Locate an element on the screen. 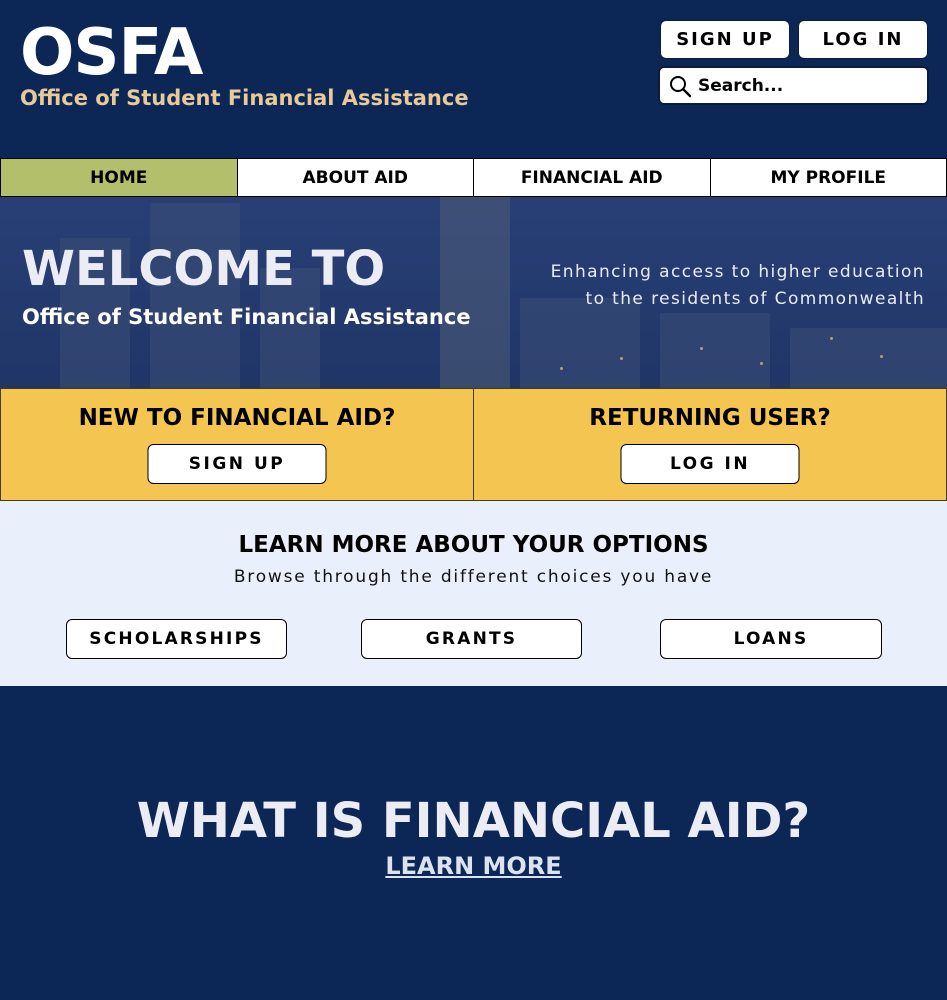 The height and width of the screenshot is (1000, 947). new-user-panel: NEW TO FINANCIAL AID? SIGN UP is located at coordinates (237, 444).